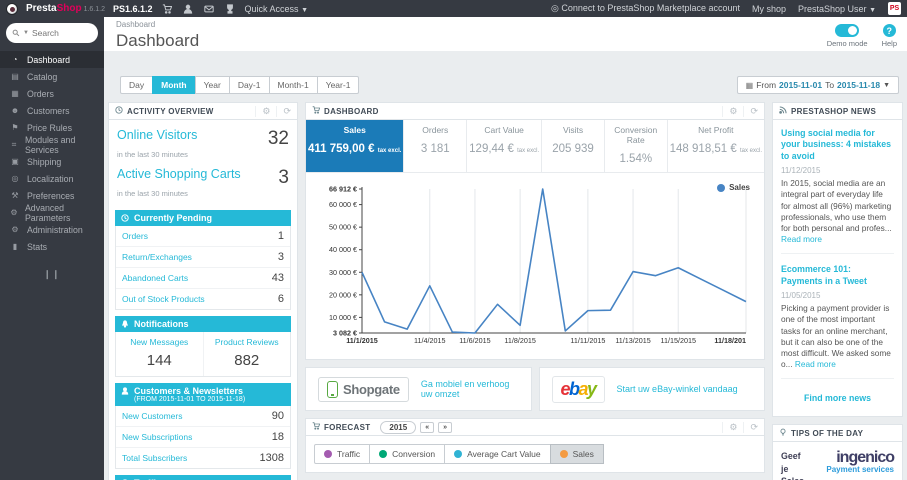 The image size is (907, 480). I want to click on sidebar-item-label: Price Rules, so click(49, 127).